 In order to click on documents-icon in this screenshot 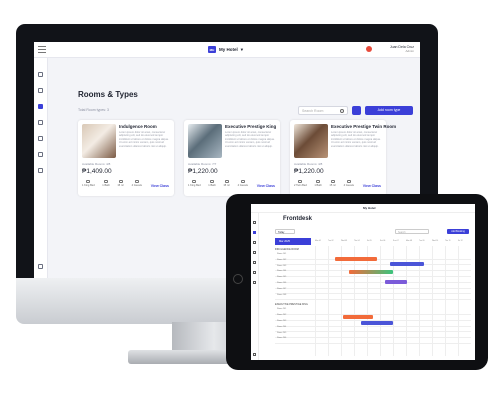, I will do `click(40, 138)`.